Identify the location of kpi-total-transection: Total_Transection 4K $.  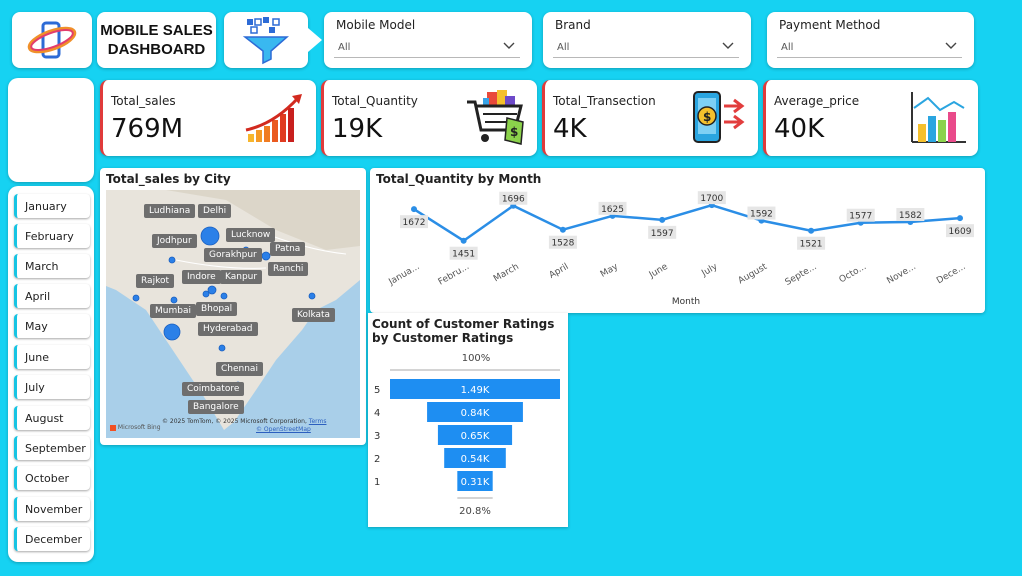
(650, 118).